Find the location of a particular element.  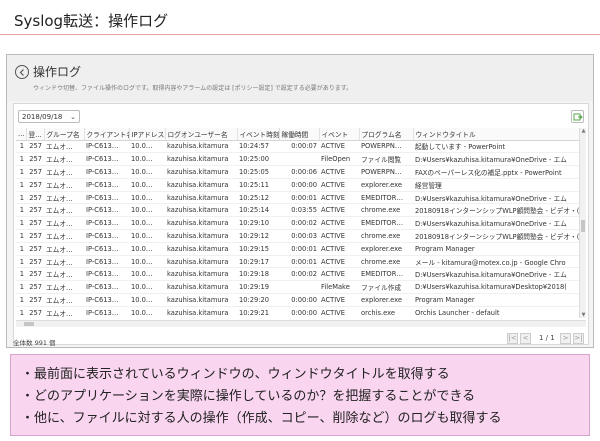

column-header: IPアドレス is located at coordinates (147, 134).